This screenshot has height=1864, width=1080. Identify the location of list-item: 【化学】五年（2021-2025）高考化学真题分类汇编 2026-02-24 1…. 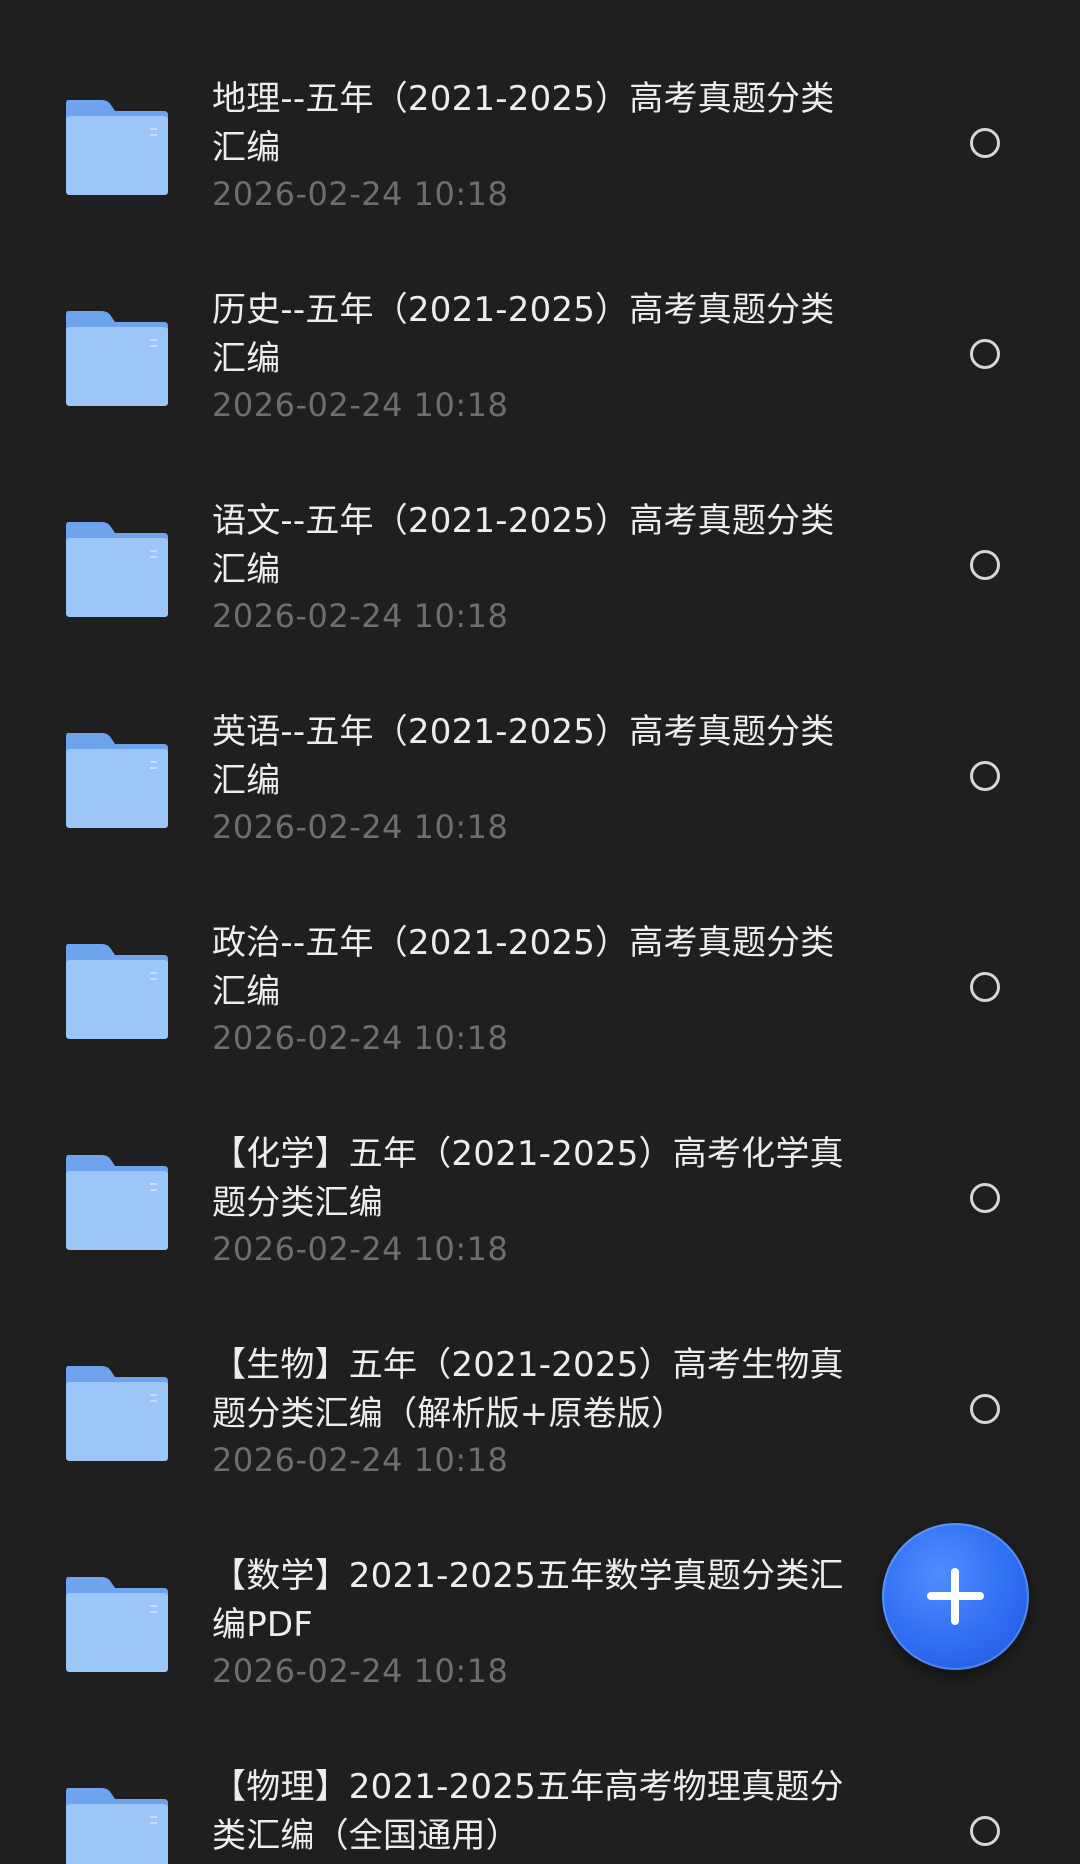
(540, 1161).